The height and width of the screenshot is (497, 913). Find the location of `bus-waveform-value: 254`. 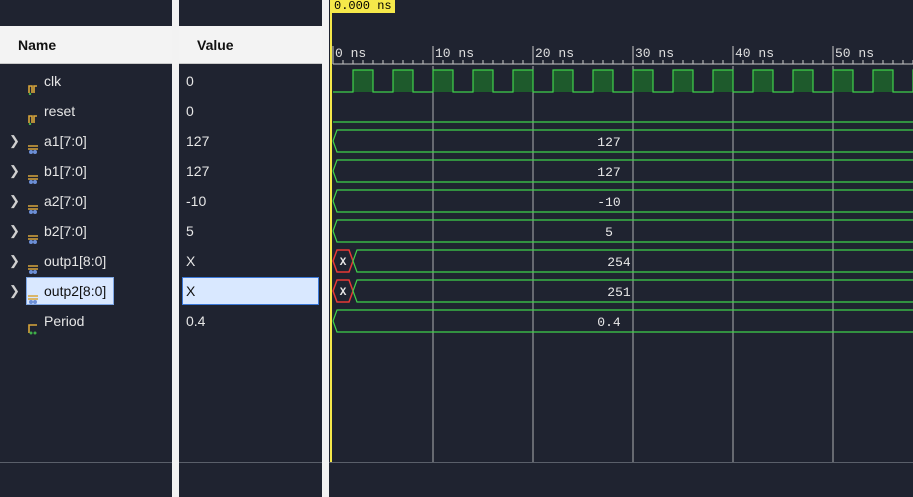

bus-waveform-value: 254 is located at coordinates (619, 262).